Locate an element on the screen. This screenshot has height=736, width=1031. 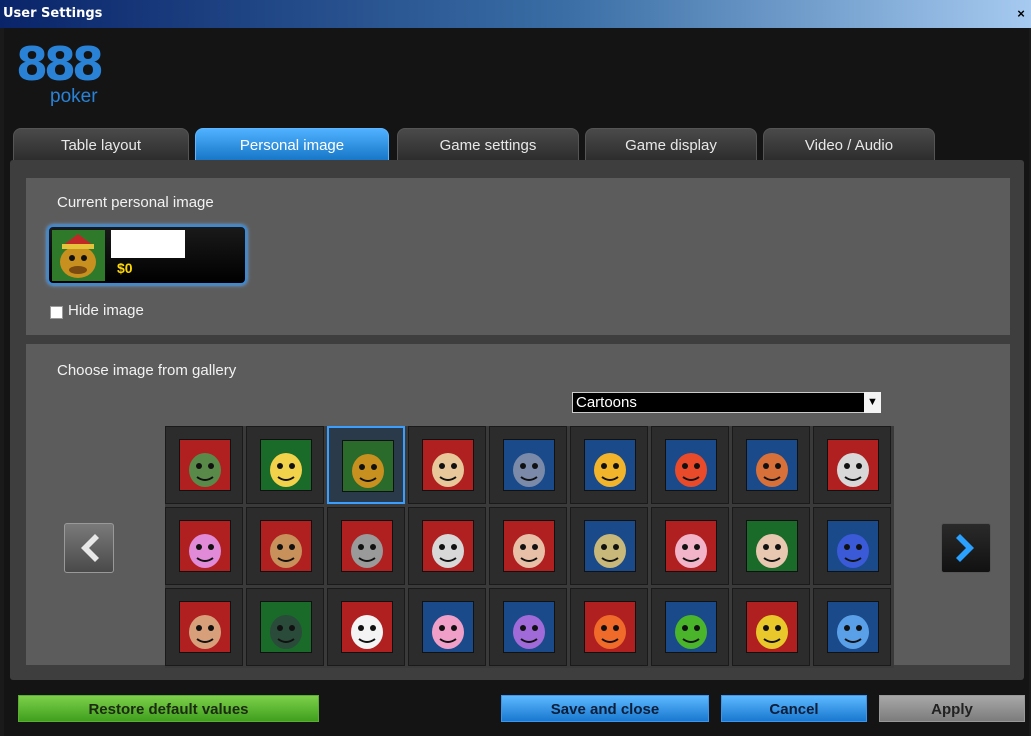
tab-game-settings: Game settings is located at coordinates (488, 144).